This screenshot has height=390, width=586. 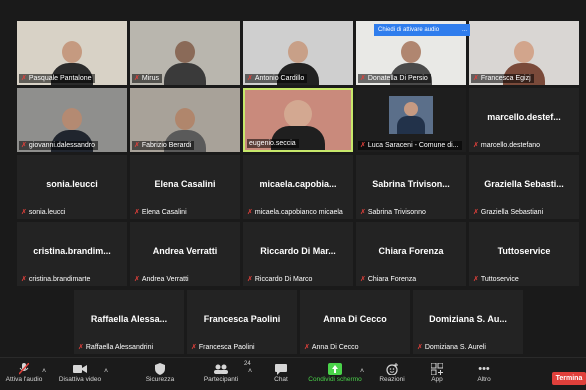 What do you see at coordinates (72, 53) in the screenshot?
I see `participant-tile: ✗ Pasquale Pantalone` at bounding box center [72, 53].